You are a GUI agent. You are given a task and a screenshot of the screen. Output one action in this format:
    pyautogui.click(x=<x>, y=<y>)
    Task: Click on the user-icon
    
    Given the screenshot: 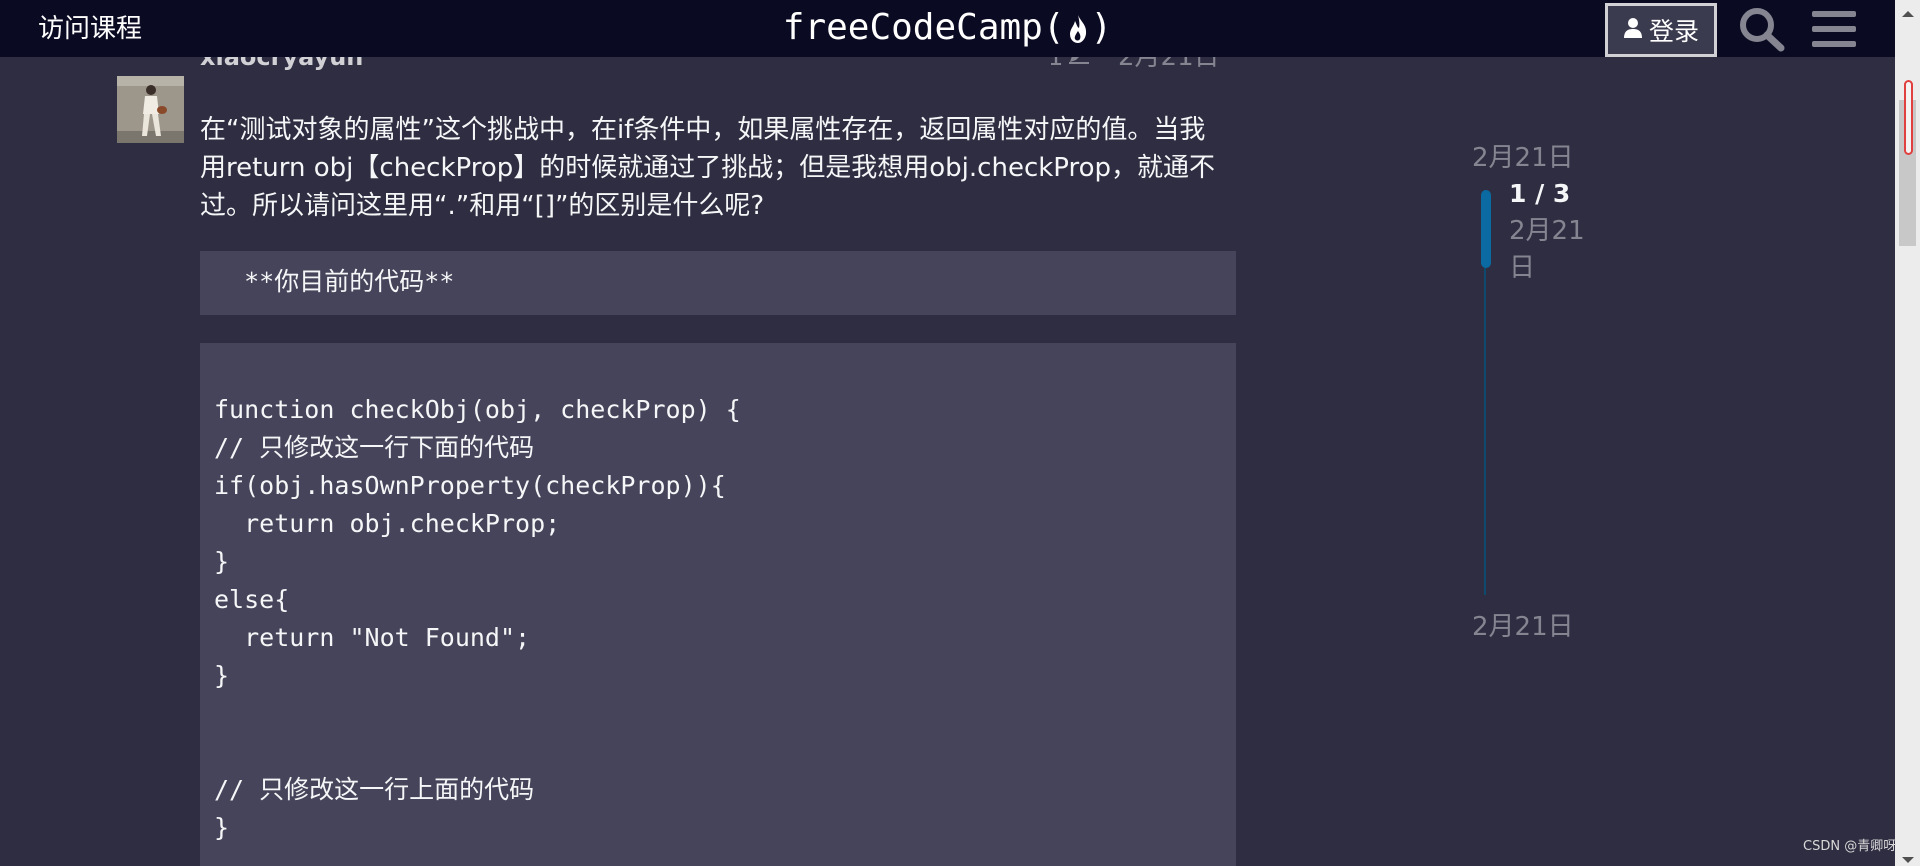 What is the action you would take?
    pyautogui.click(x=1633, y=30)
    